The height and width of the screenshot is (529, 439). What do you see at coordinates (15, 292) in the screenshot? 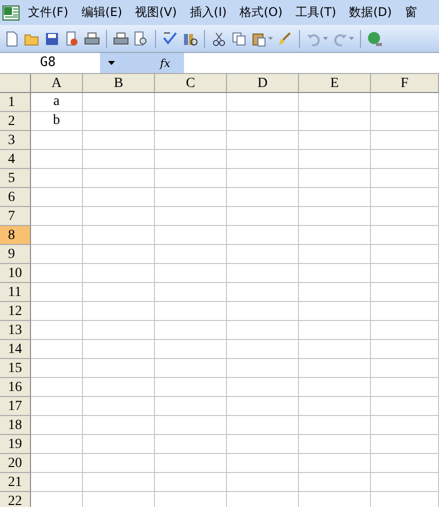
I see `row-header: 11` at bounding box center [15, 292].